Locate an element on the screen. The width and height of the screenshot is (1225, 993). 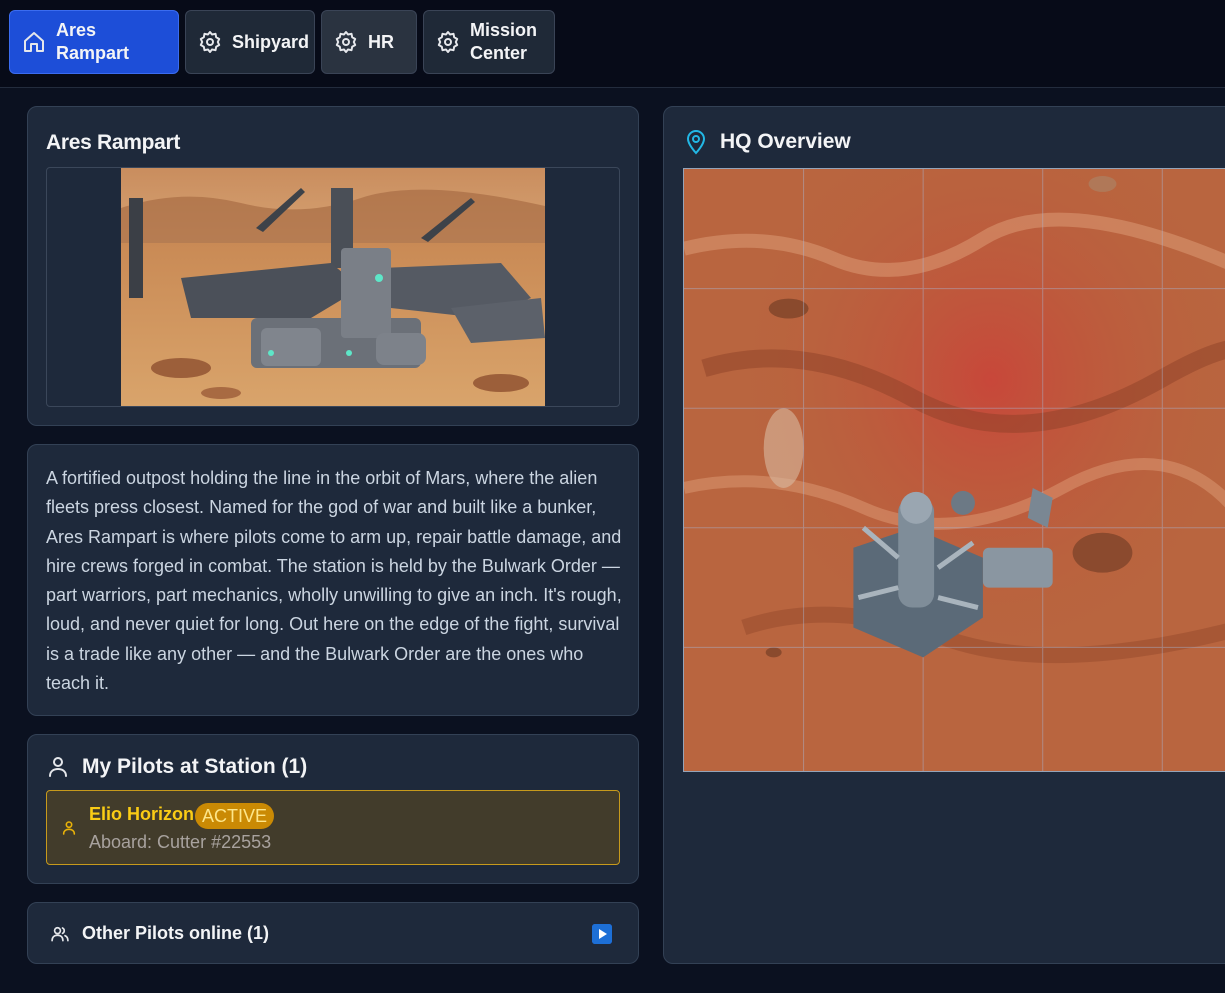
hq-overview-title: HQ Overview is located at coordinates (785, 141).